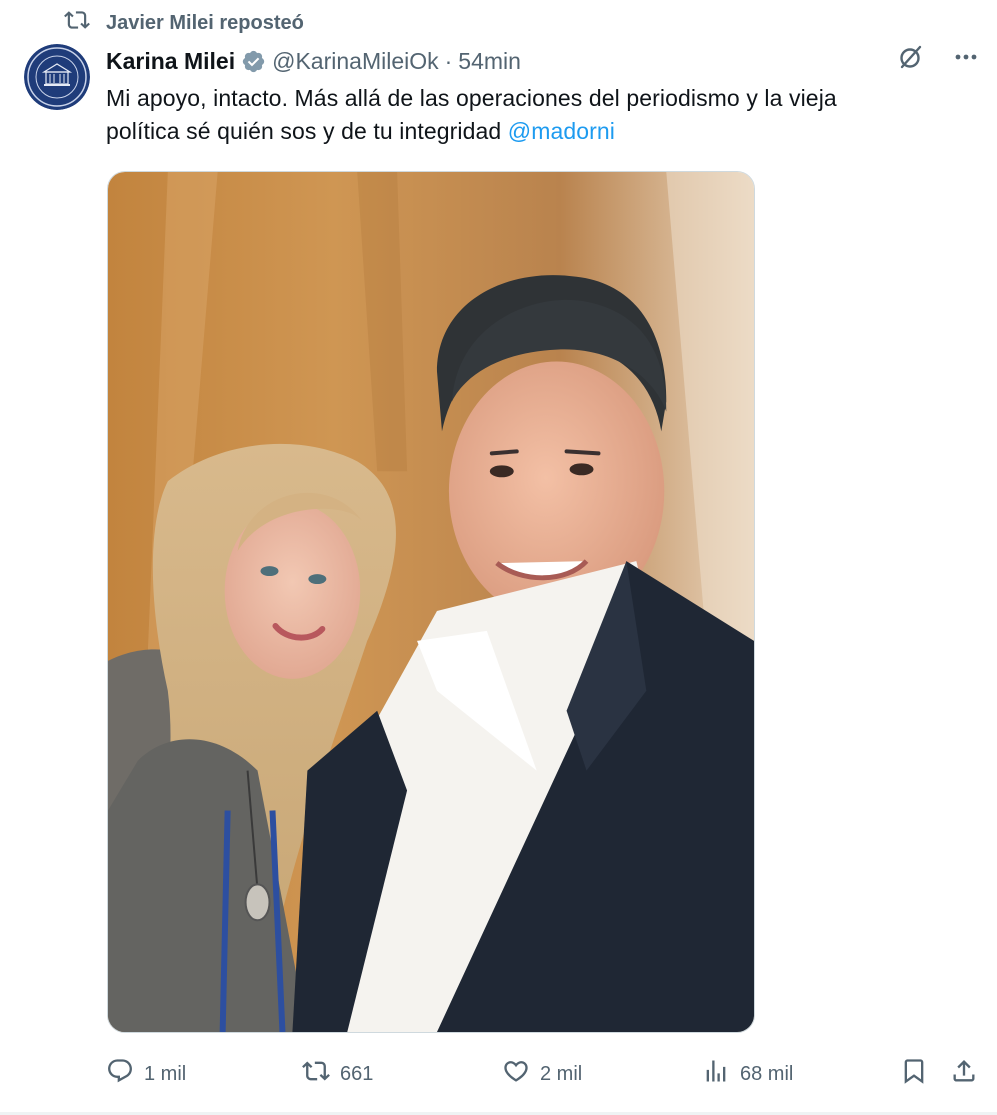 This screenshot has height=1115, width=997. What do you see at coordinates (561, 1073) in the screenshot?
I see `like-count: 2 mil` at bounding box center [561, 1073].